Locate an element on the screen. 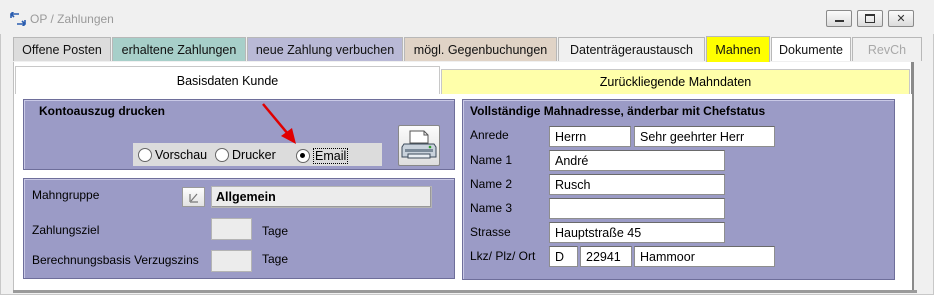 The height and width of the screenshot is (295, 934). printer-icon is located at coordinates (419, 144).